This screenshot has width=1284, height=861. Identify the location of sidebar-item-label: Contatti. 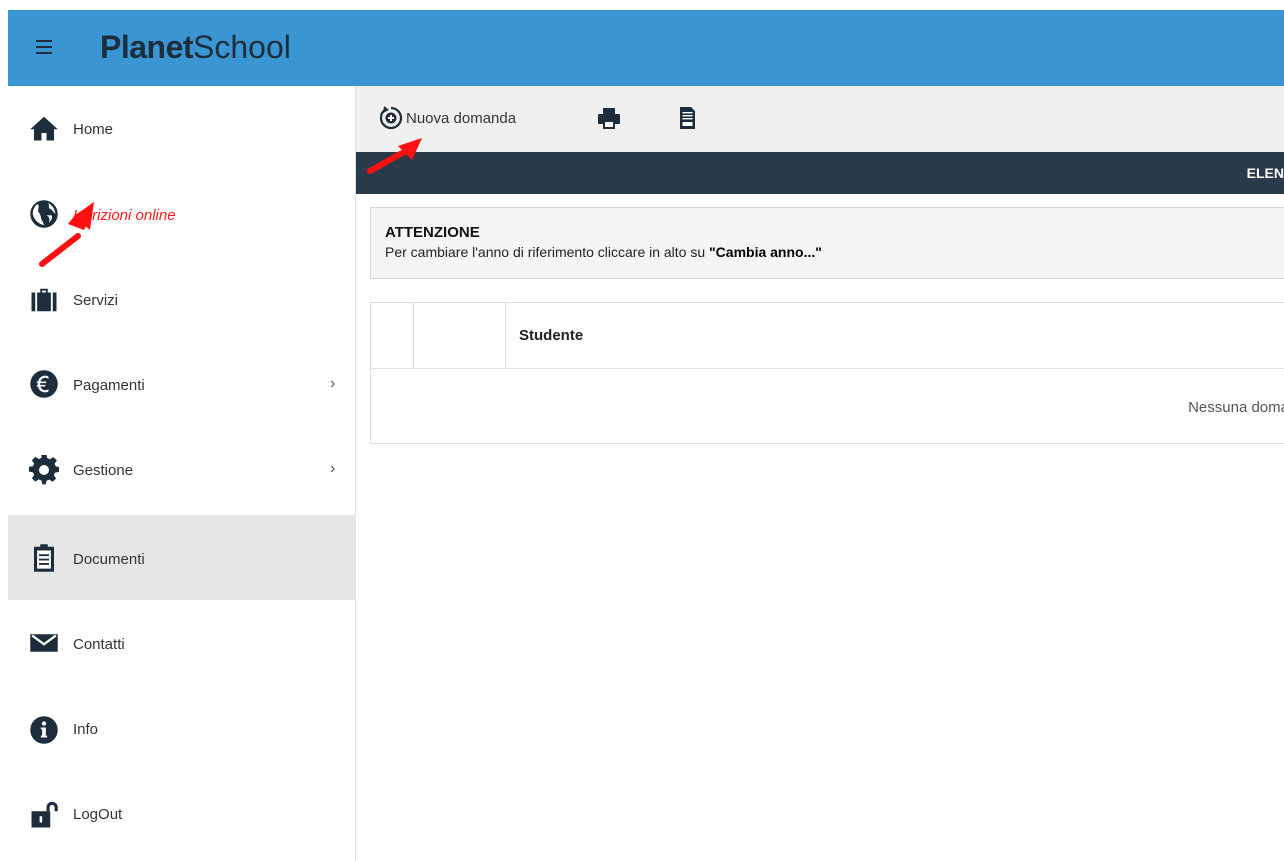
(99, 644).